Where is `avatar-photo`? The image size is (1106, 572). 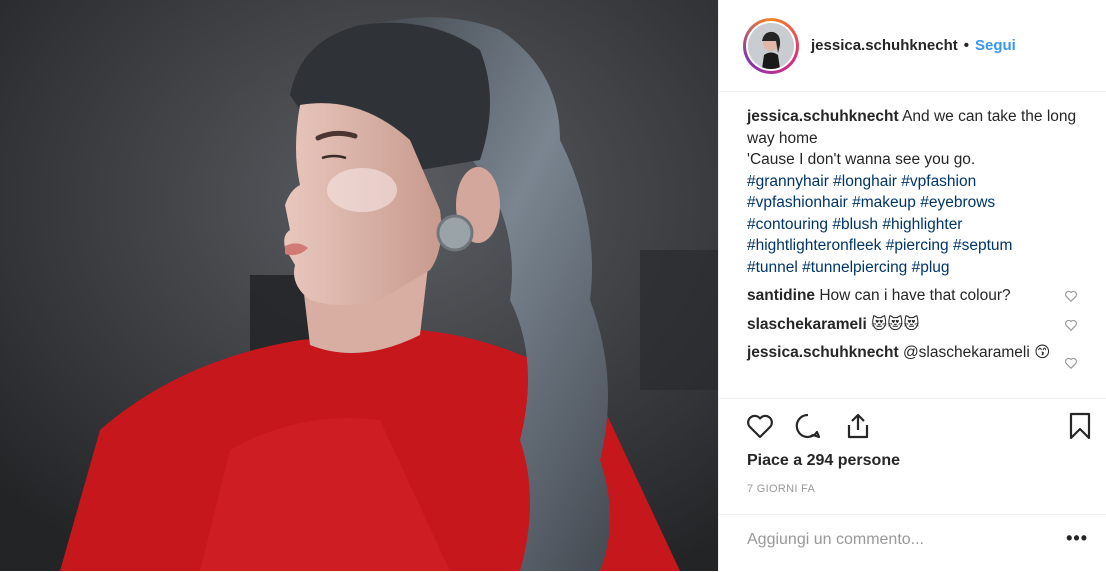 avatar-photo is located at coordinates (771, 45).